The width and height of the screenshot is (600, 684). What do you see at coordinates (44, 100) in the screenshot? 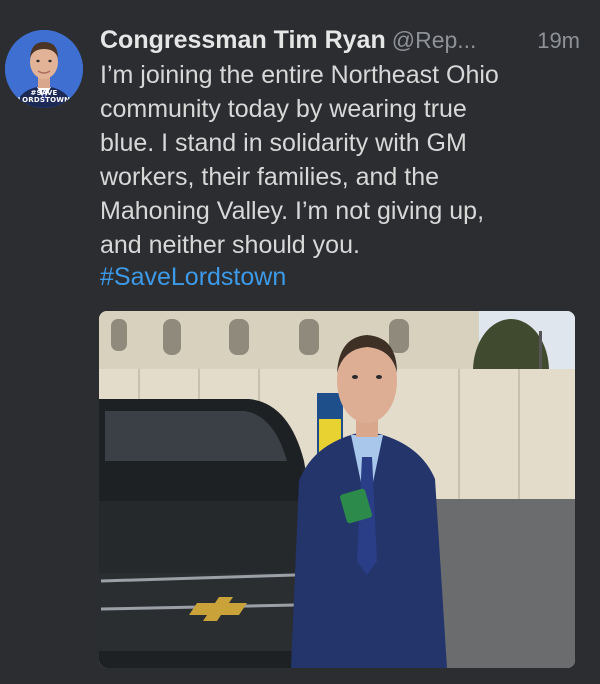
I see `avatar-caption-line2: LORDSTOWN` at bounding box center [44, 100].